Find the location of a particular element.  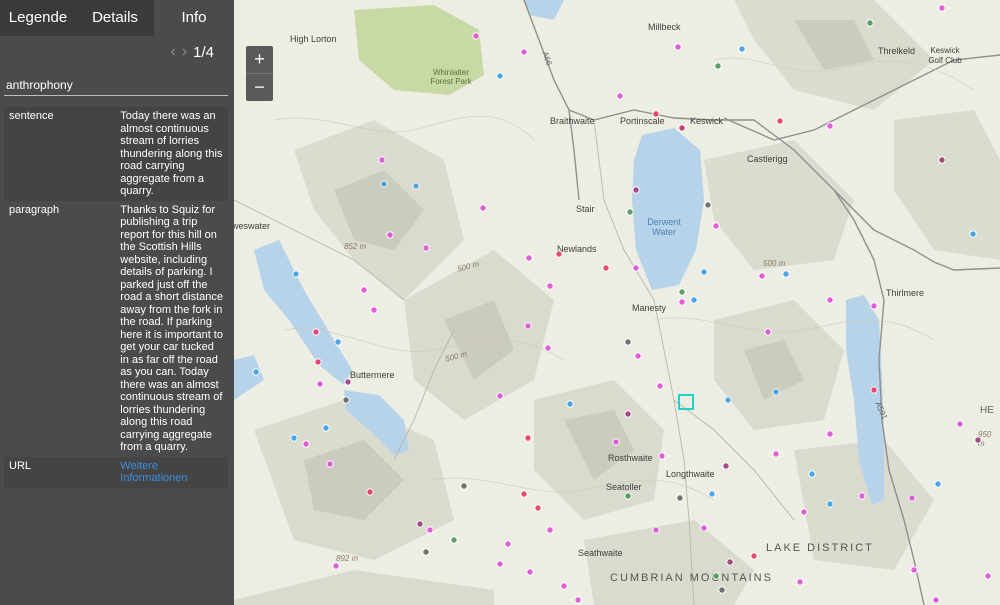

zoom-in-button: + is located at coordinates (259, 59).